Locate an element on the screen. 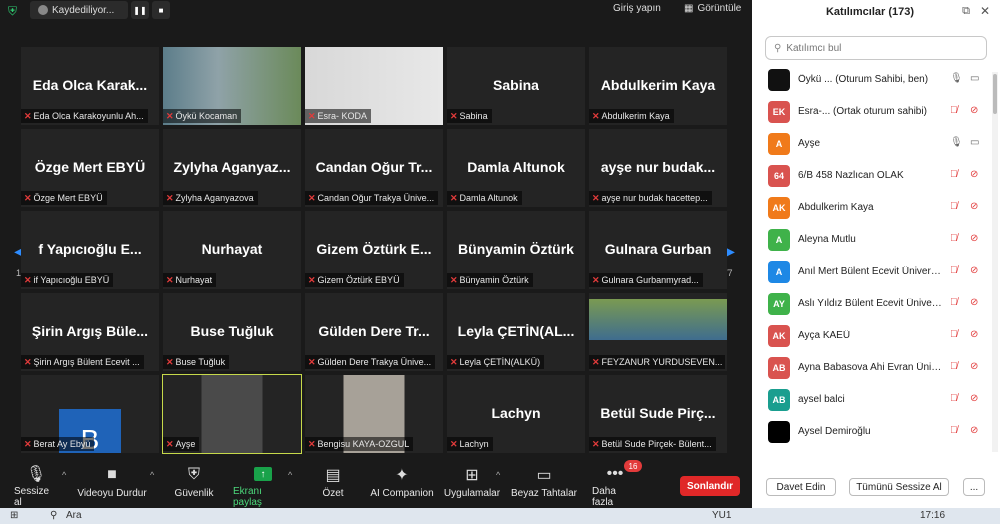 The image size is (1000, 524). participant-tile: Abdulkerim Kaya ✕ Abdulkerim Kaya is located at coordinates (658, 86).